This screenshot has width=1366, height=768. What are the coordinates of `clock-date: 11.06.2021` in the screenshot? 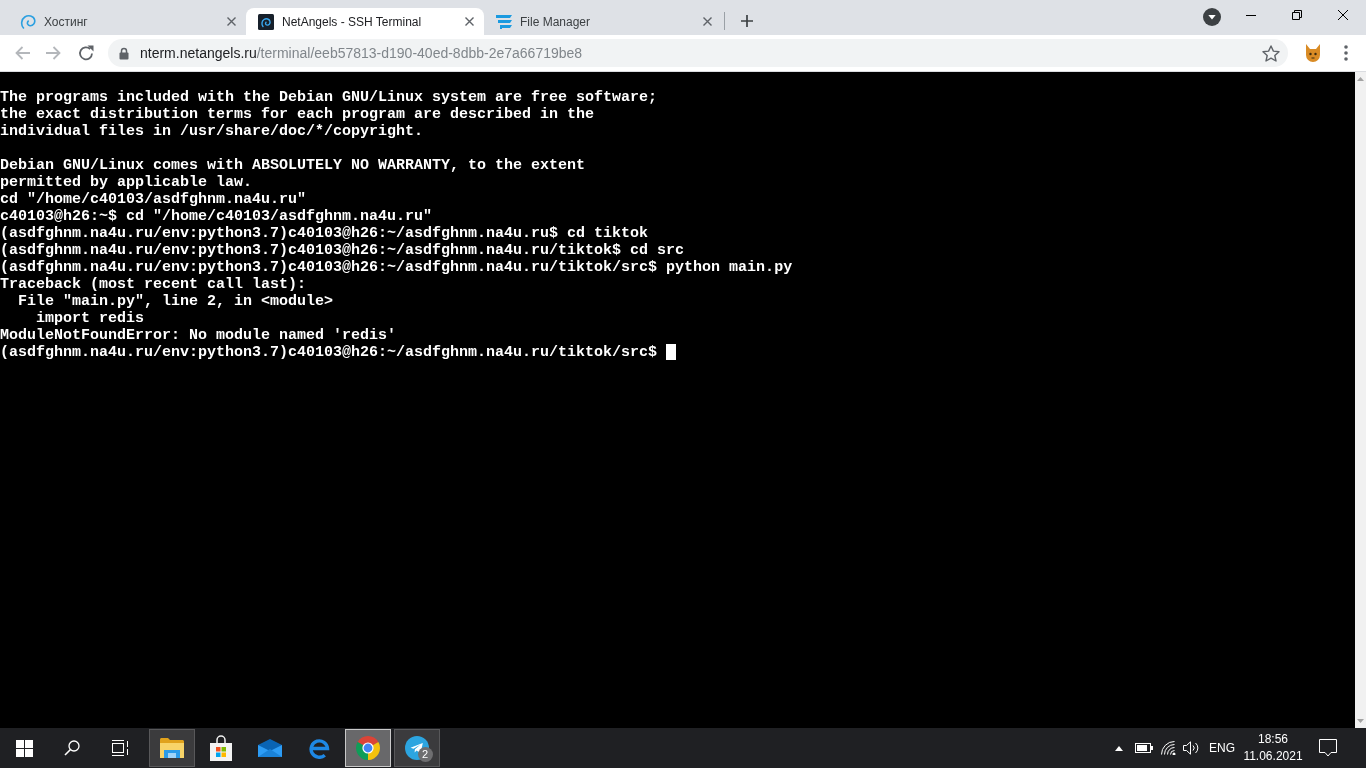 It's located at (1273, 756).